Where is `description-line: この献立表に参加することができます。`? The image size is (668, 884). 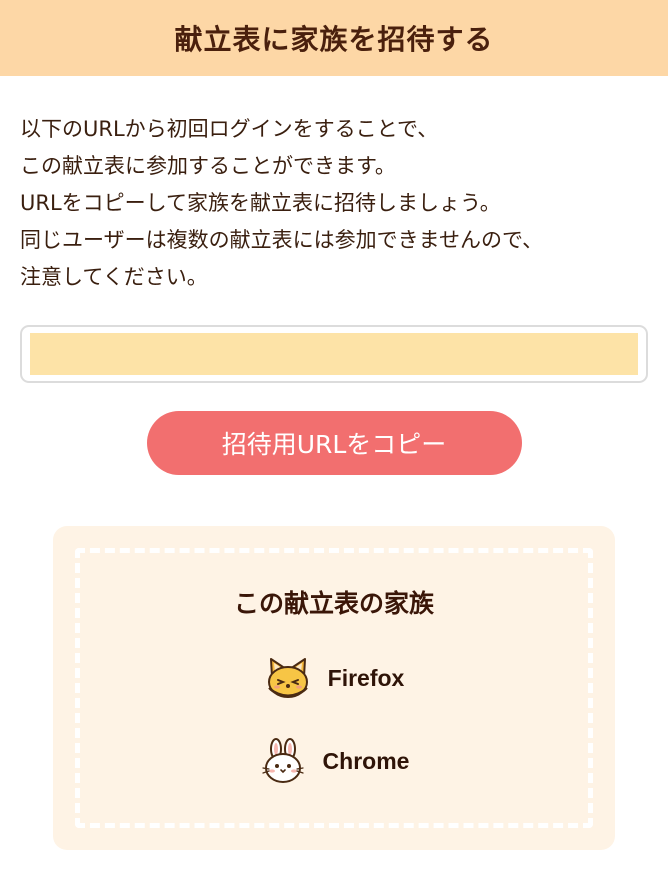
description-line: この献立表に参加することができます。 is located at coordinates (208, 166).